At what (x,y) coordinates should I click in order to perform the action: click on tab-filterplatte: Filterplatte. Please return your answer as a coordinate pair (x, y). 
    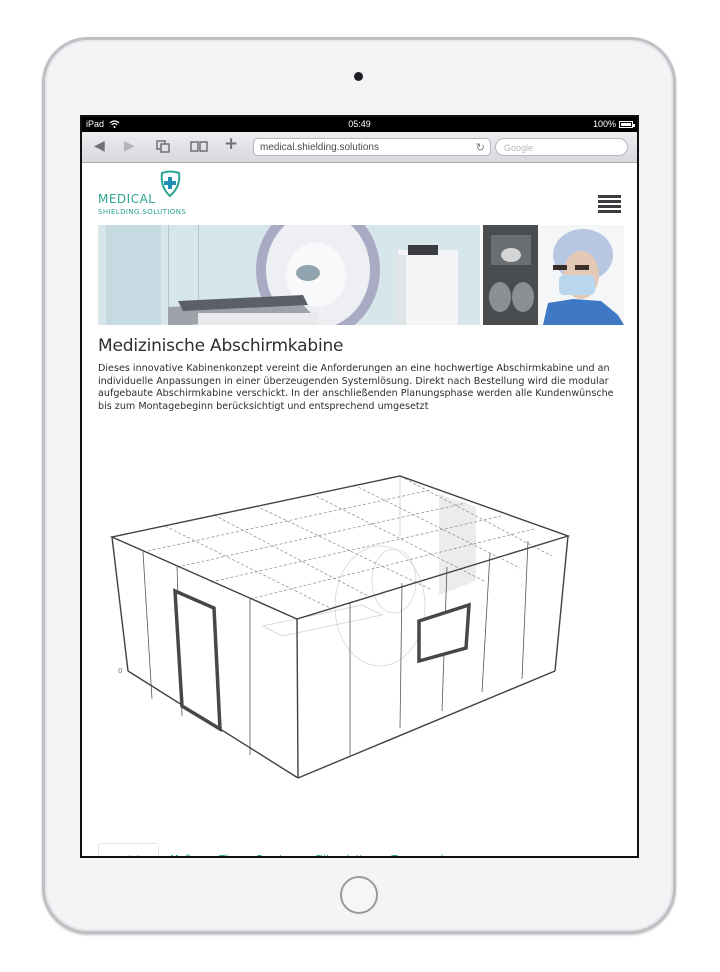
    Looking at the image, I should click on (342, 849).